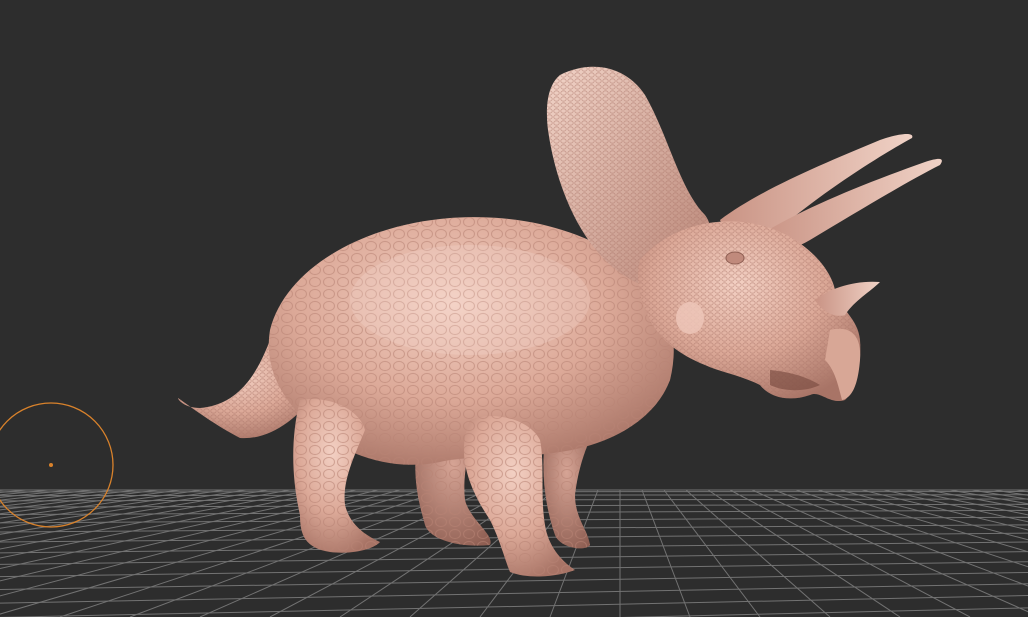 The image size is (1028, 617). What do you see at coordinates (735, 258) in the screenshot?
I see `eye` at bounding box center [735, 258].